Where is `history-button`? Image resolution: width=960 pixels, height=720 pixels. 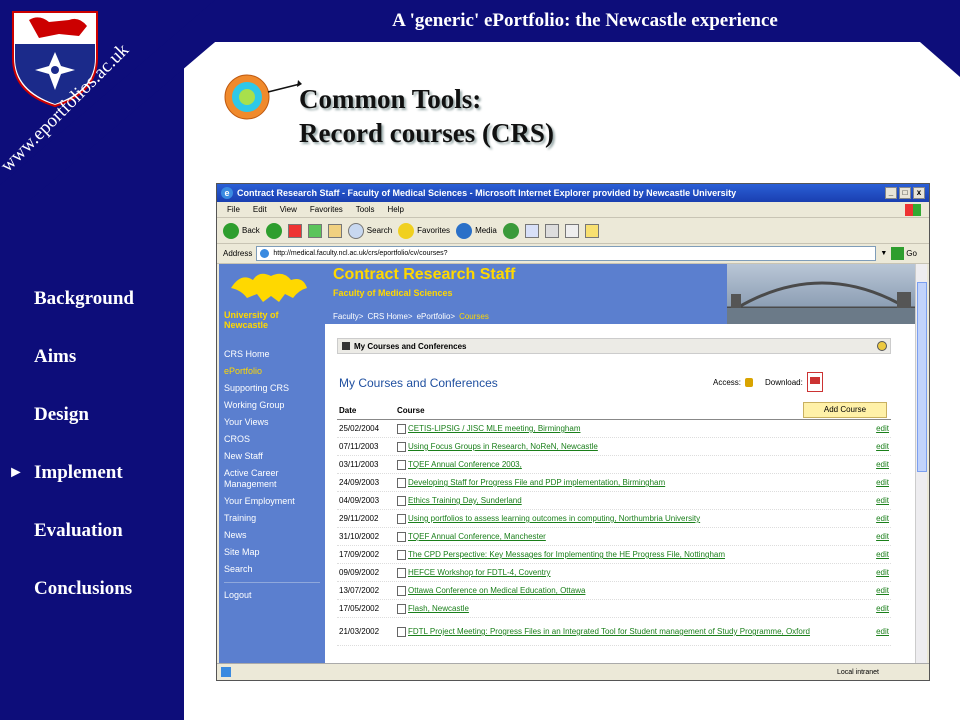
history-button is located at coordinates (510, 230).